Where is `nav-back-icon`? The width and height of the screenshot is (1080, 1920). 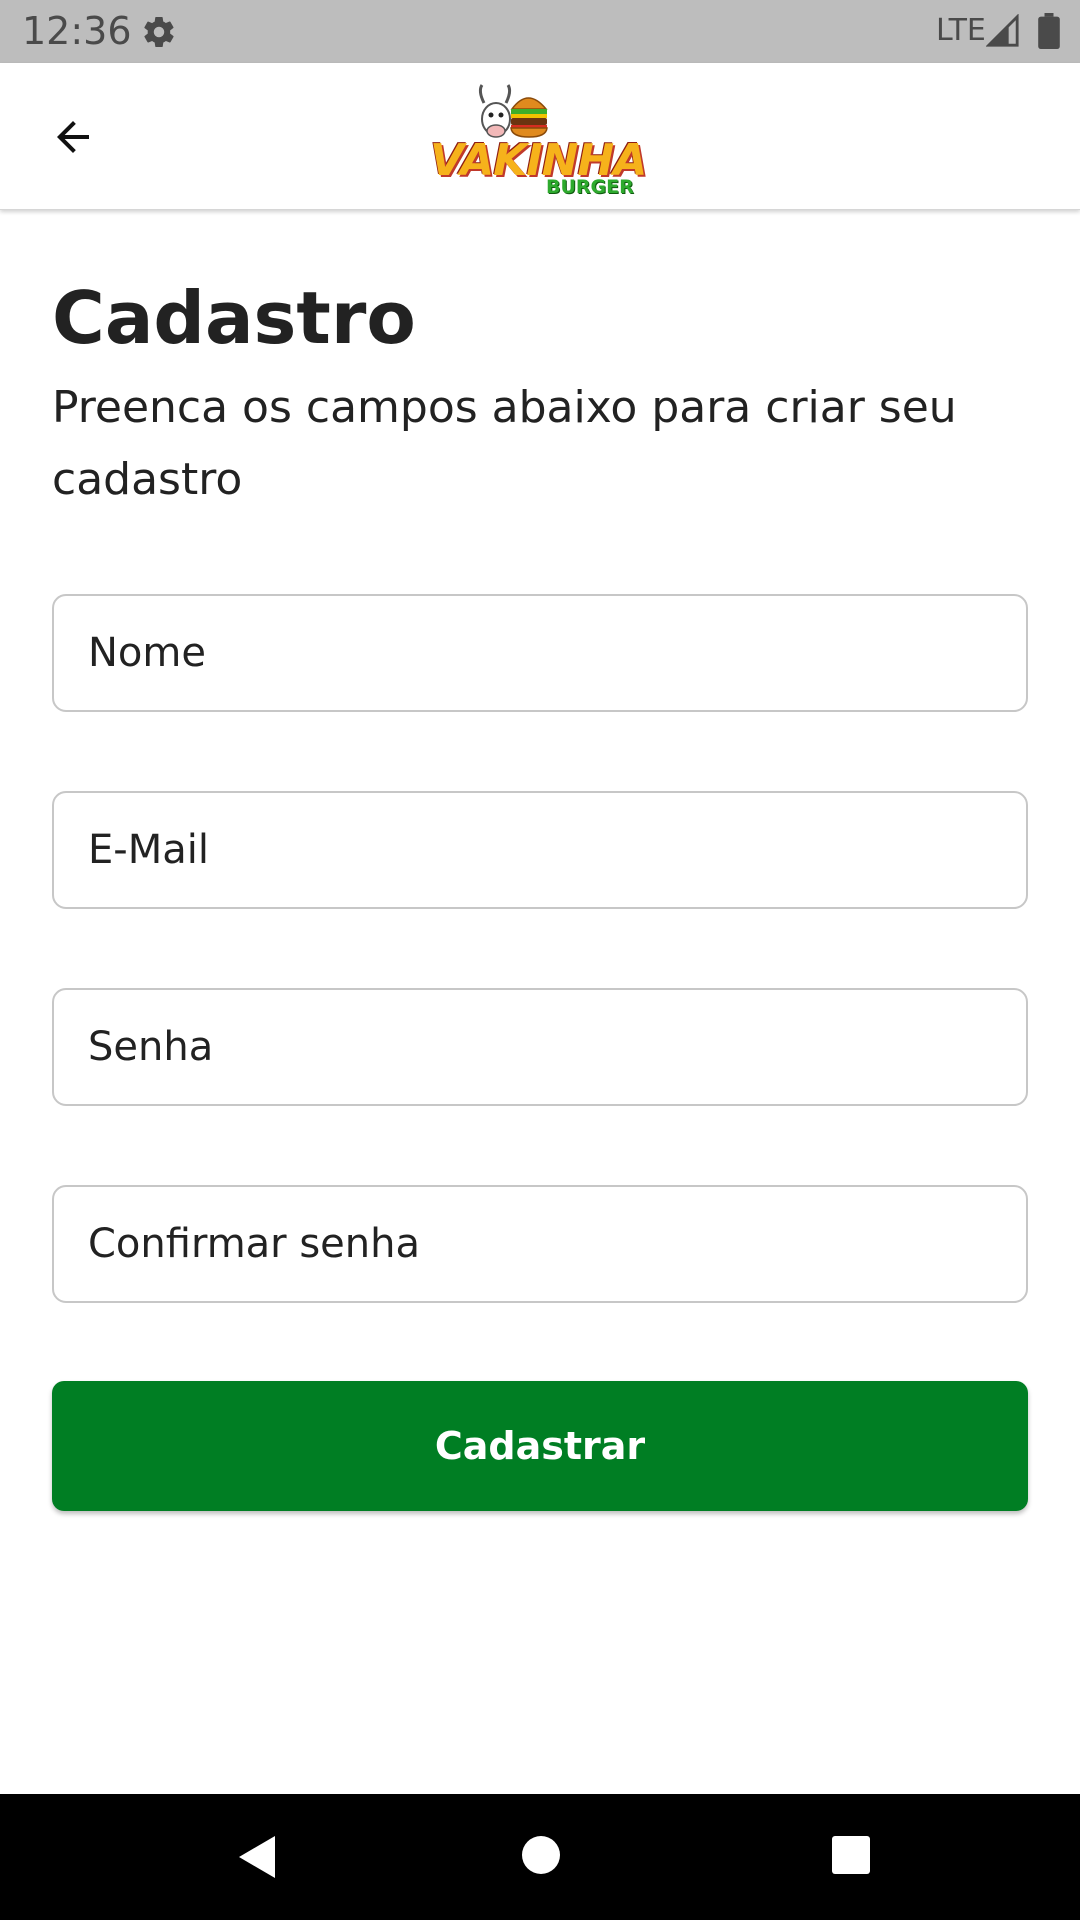 nav-back-icon is located at coordinates (256, 1857).